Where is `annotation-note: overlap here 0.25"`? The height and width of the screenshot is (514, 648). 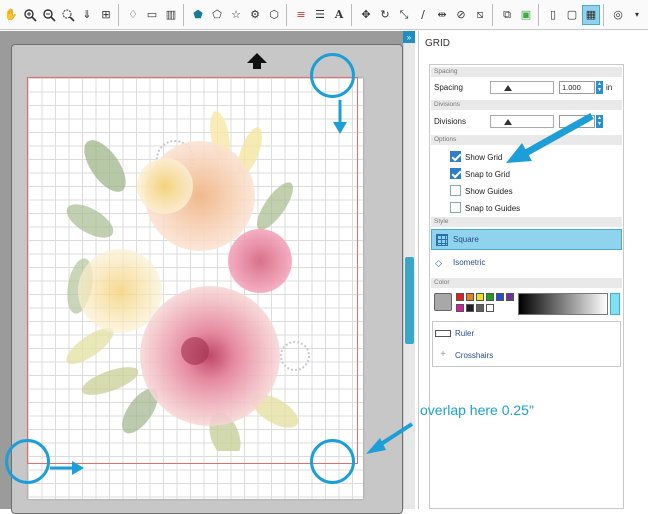 annotation-note: overlap here 0.25" is located at coordinates (477, 410).